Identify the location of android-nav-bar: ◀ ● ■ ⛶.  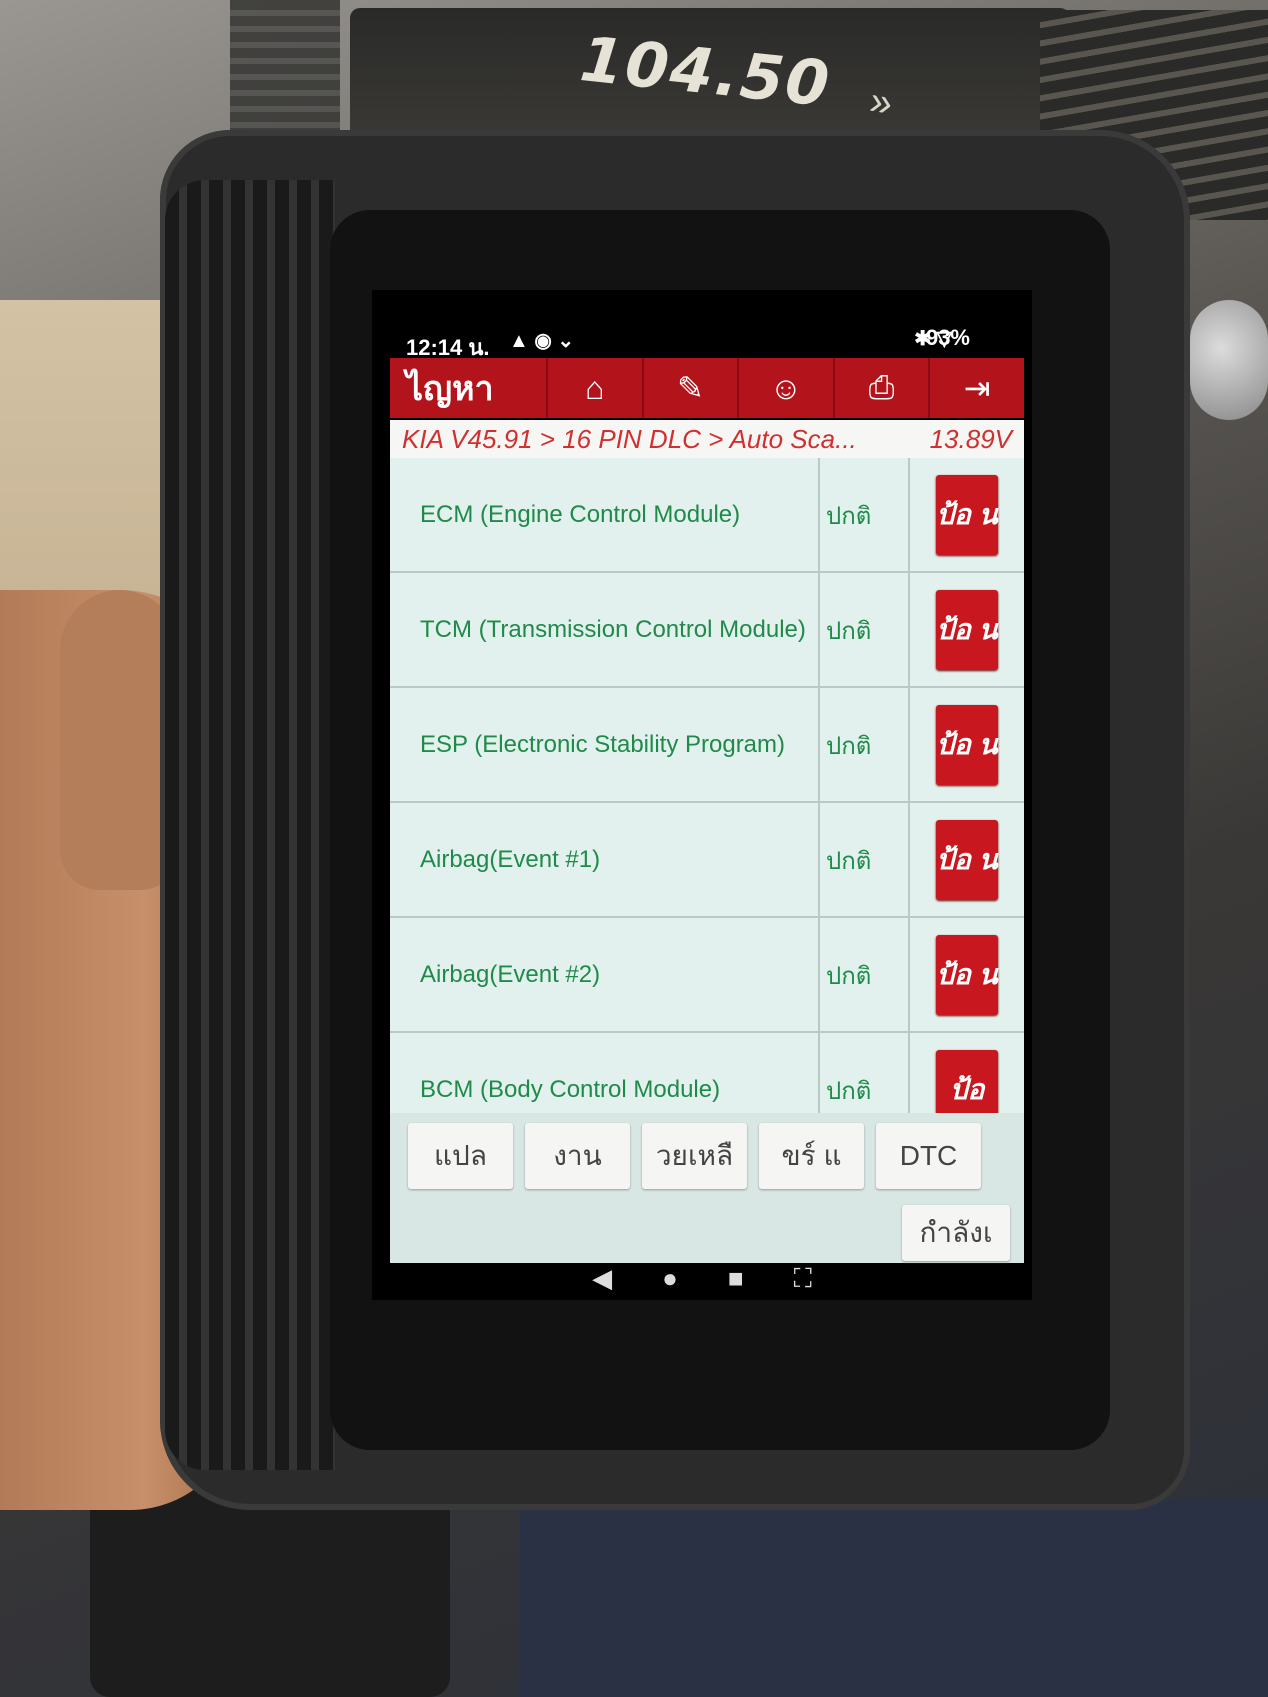
(702, 1281).